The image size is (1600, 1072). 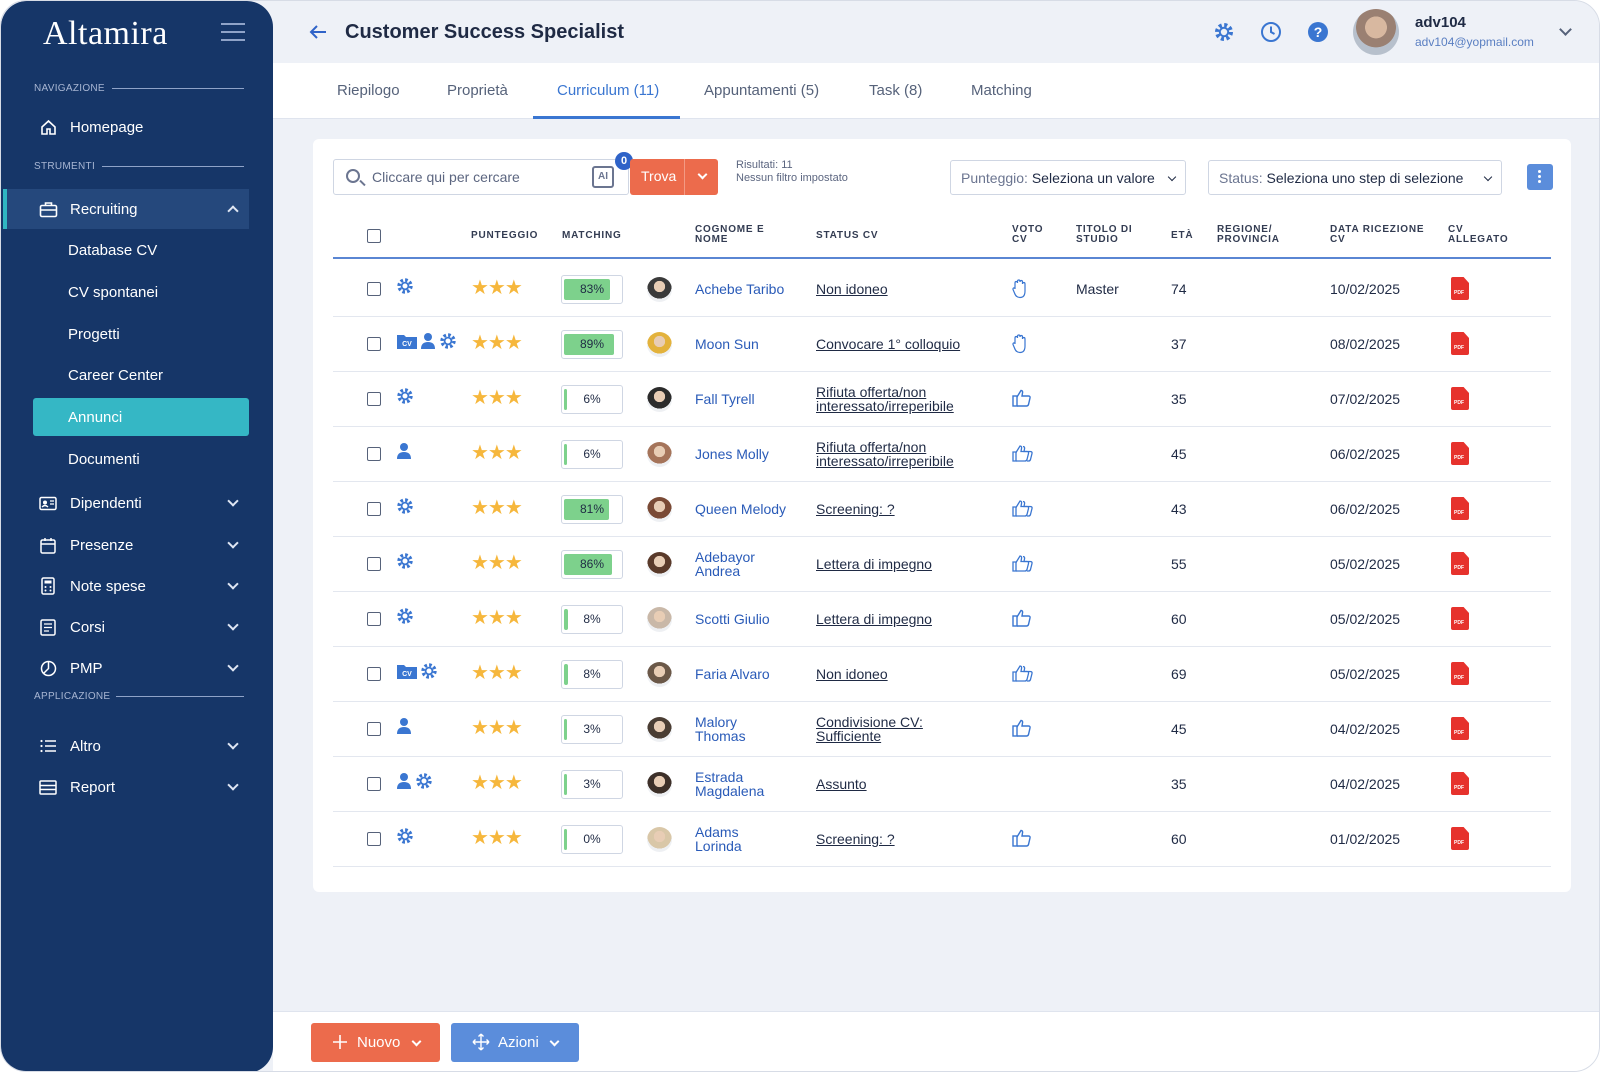 I want to click on column-regione: REGIONE/PROVINCIA, so click(x=1248, y=235).